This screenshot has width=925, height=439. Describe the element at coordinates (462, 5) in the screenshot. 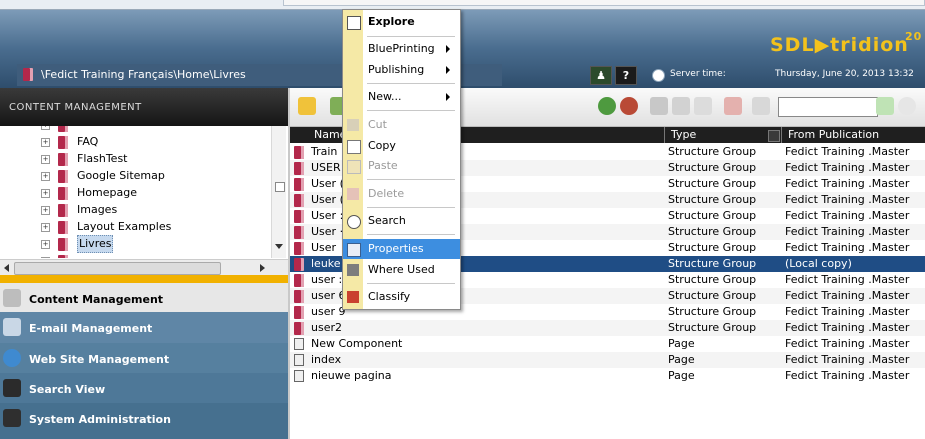

I see `browser-top-strip` at that location.